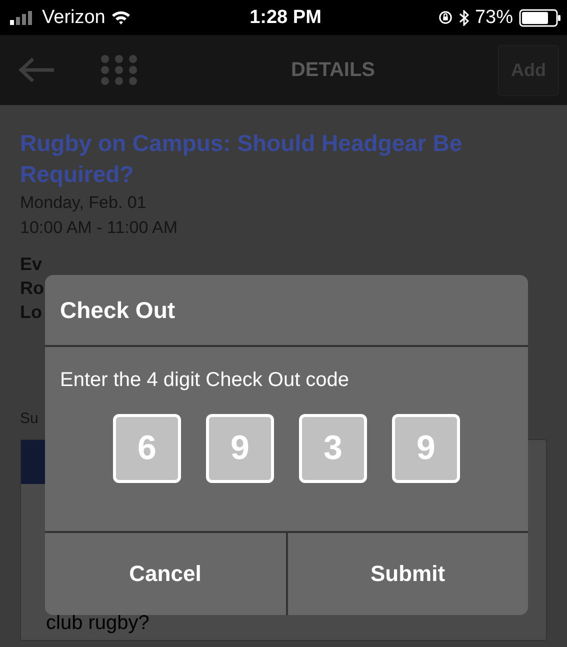 This screenshot has width=567, height=647. I want to click on wifi-icon, so click(121, 17).